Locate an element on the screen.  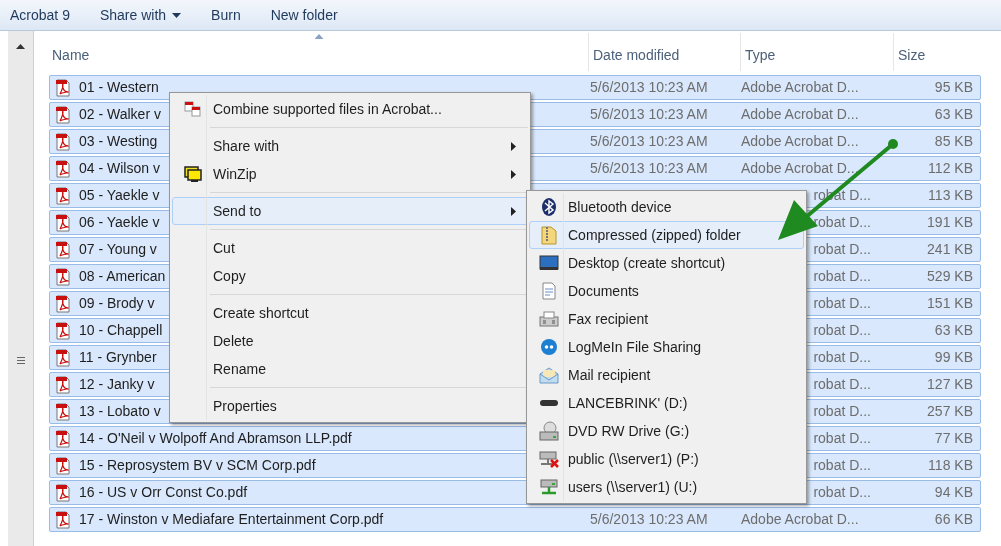
file-name: 13 - Lobato v is located at coordinates (120, 411).